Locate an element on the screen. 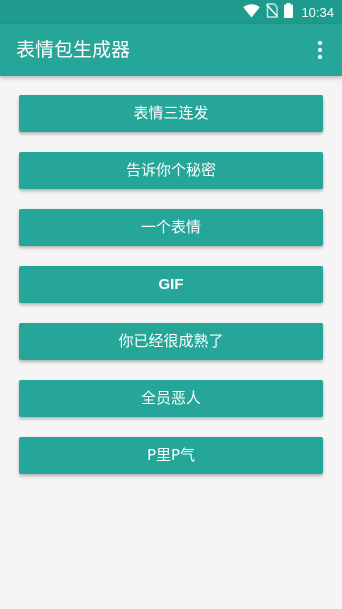 The width and height of the screenshot is (342, 609). button-p-style: P里P气 is located at coordinates (171, 455).